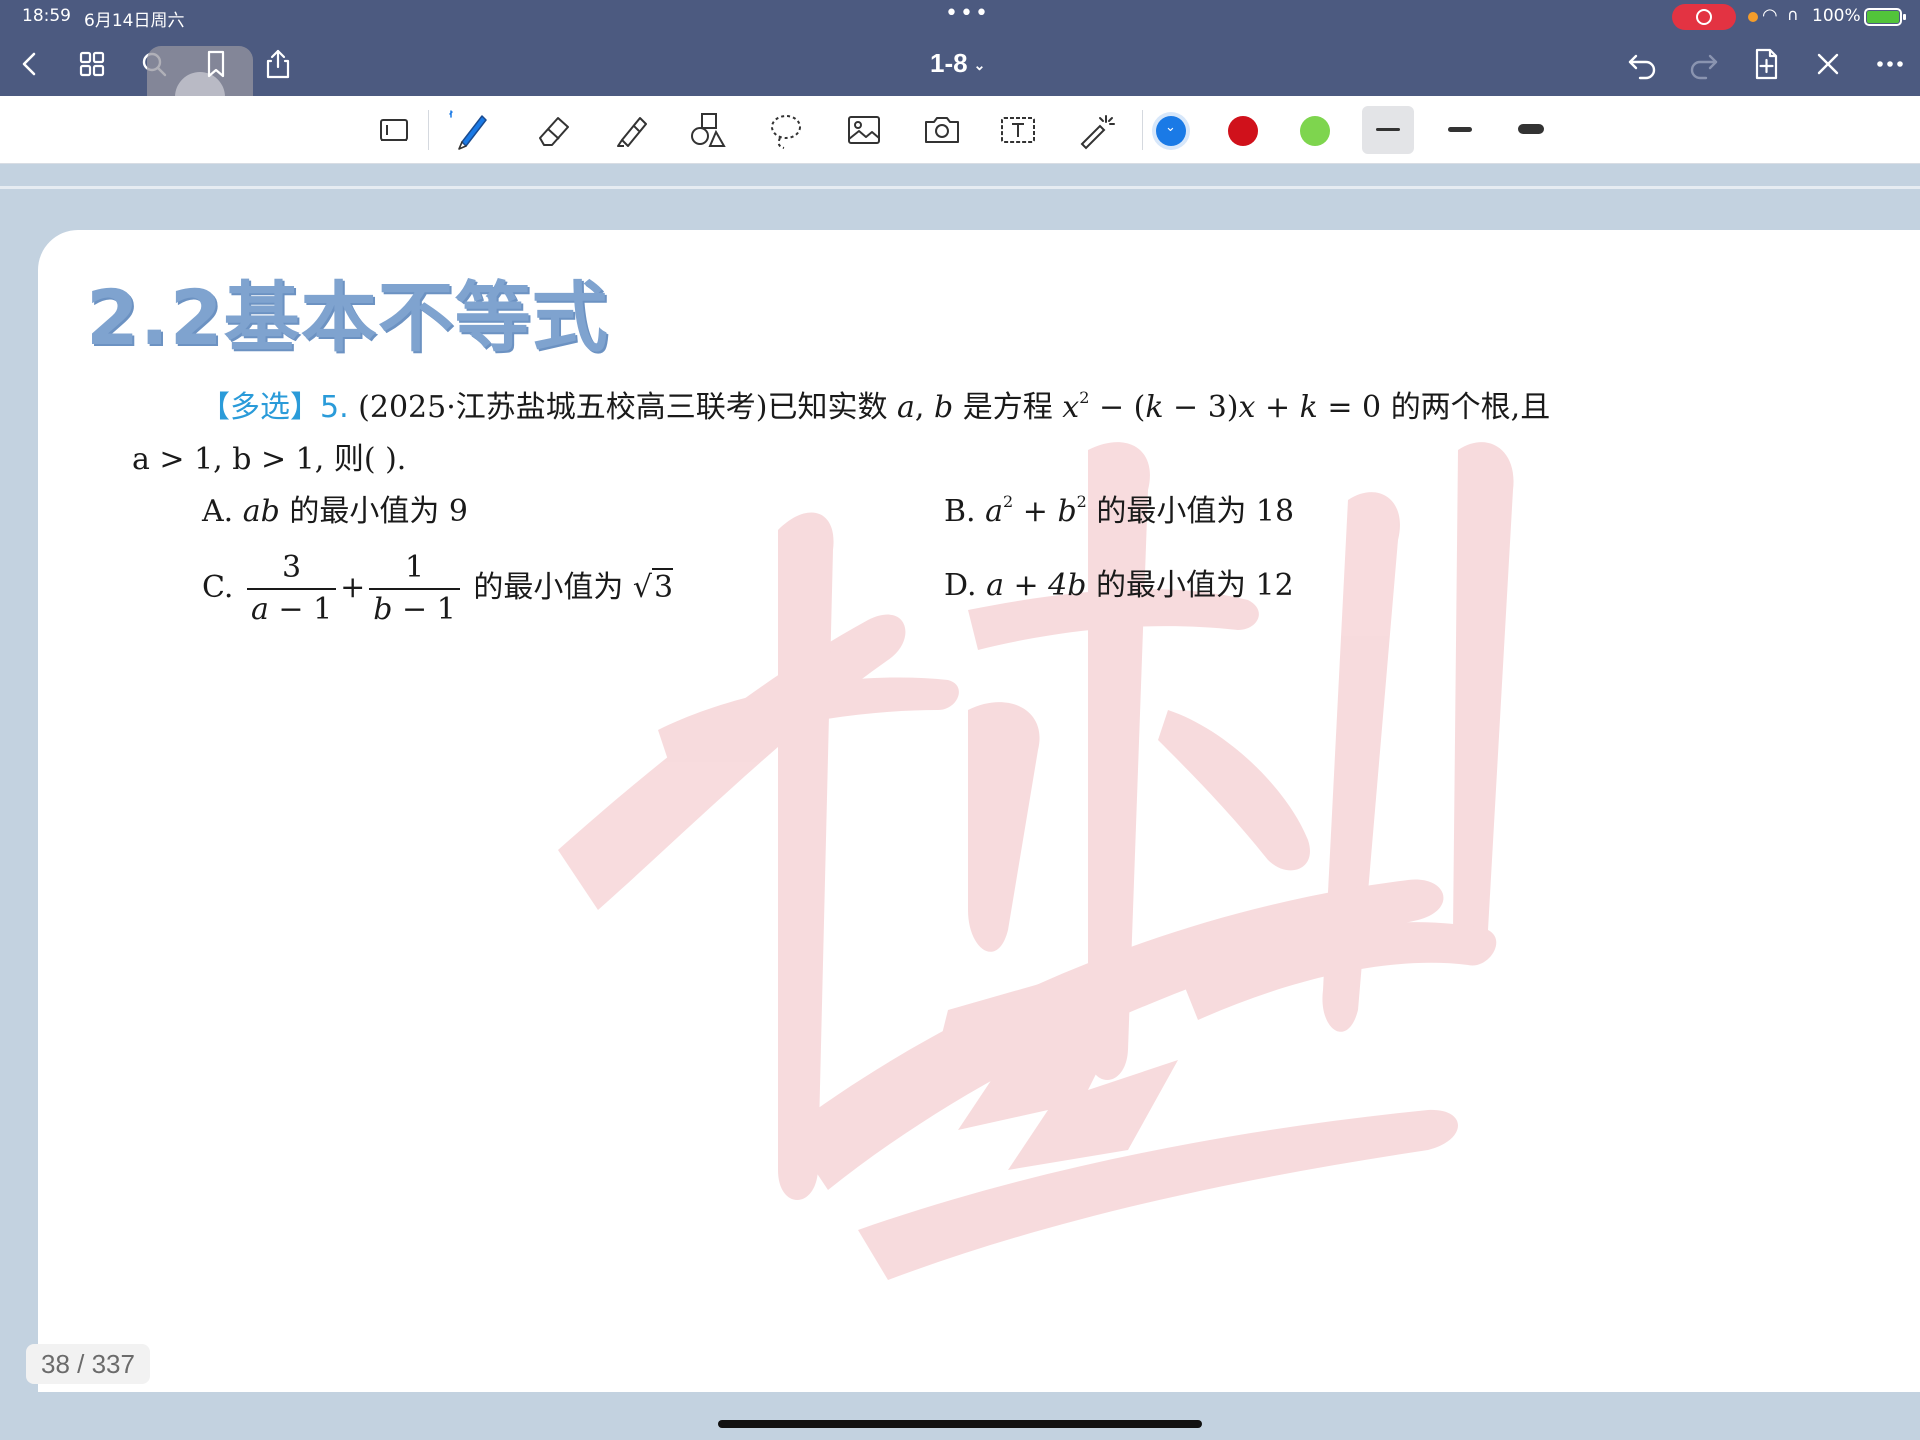 This screenshot has height=1440, width=1920. I want to click on option-b-label: B., so click(960, 511).